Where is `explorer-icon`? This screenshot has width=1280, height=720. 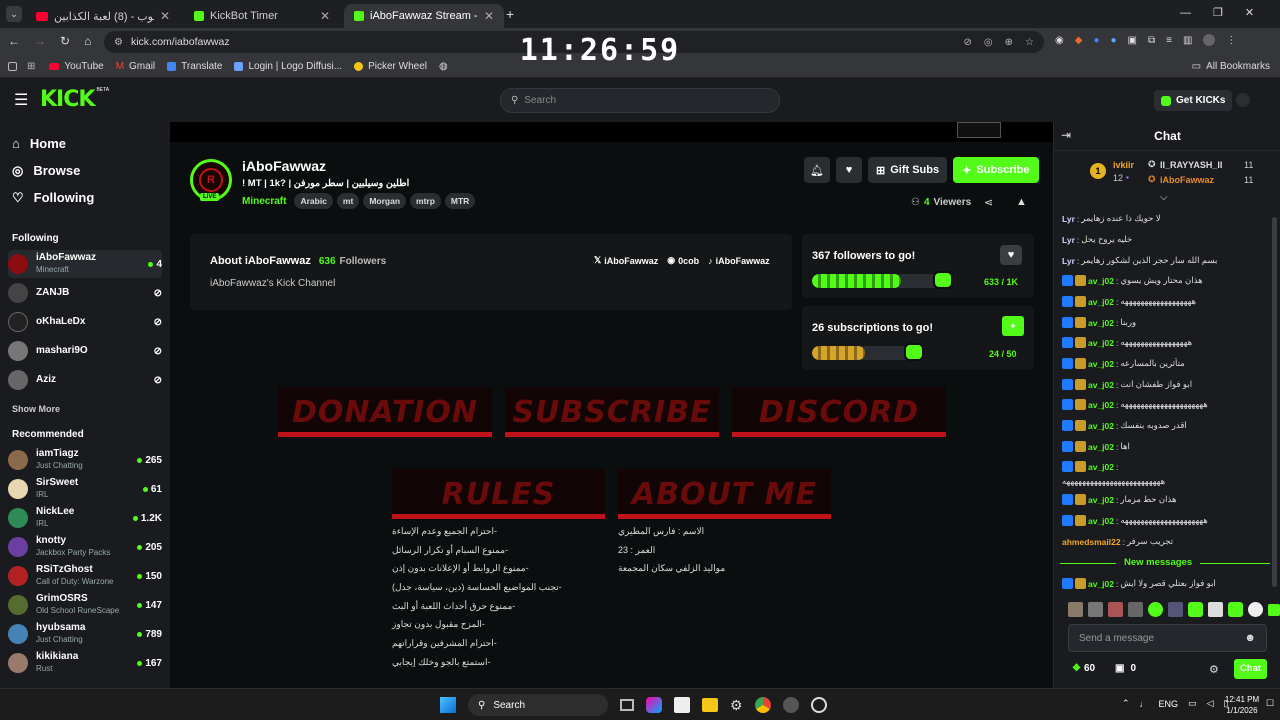
explorer-icon is located at coordinates (710, 705).